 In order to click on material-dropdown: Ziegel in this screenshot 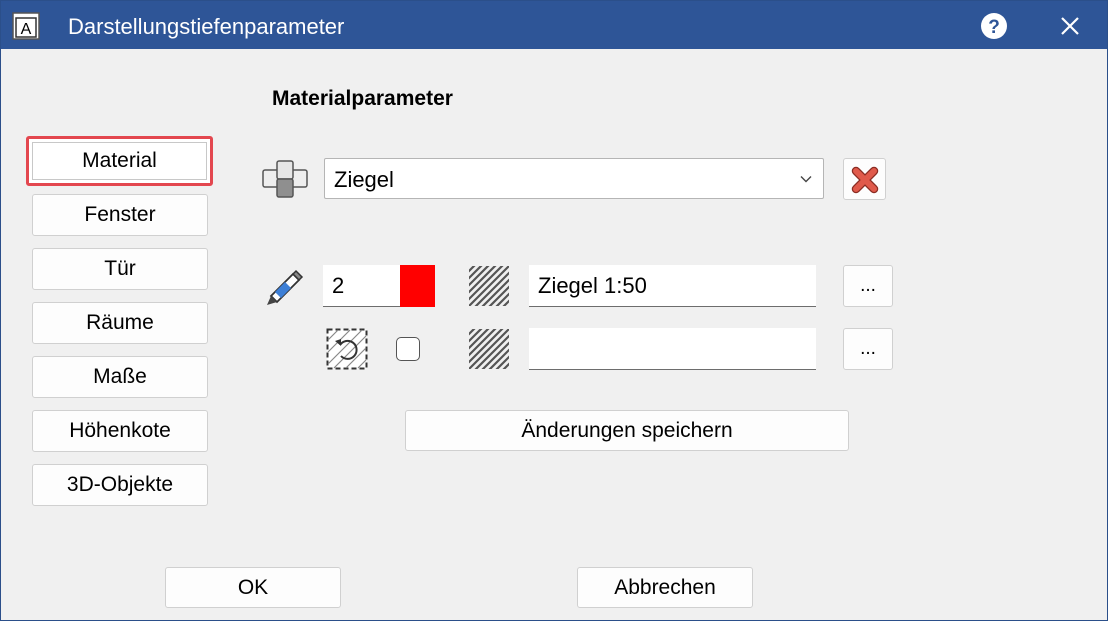, I will do `click(574, 178)`.